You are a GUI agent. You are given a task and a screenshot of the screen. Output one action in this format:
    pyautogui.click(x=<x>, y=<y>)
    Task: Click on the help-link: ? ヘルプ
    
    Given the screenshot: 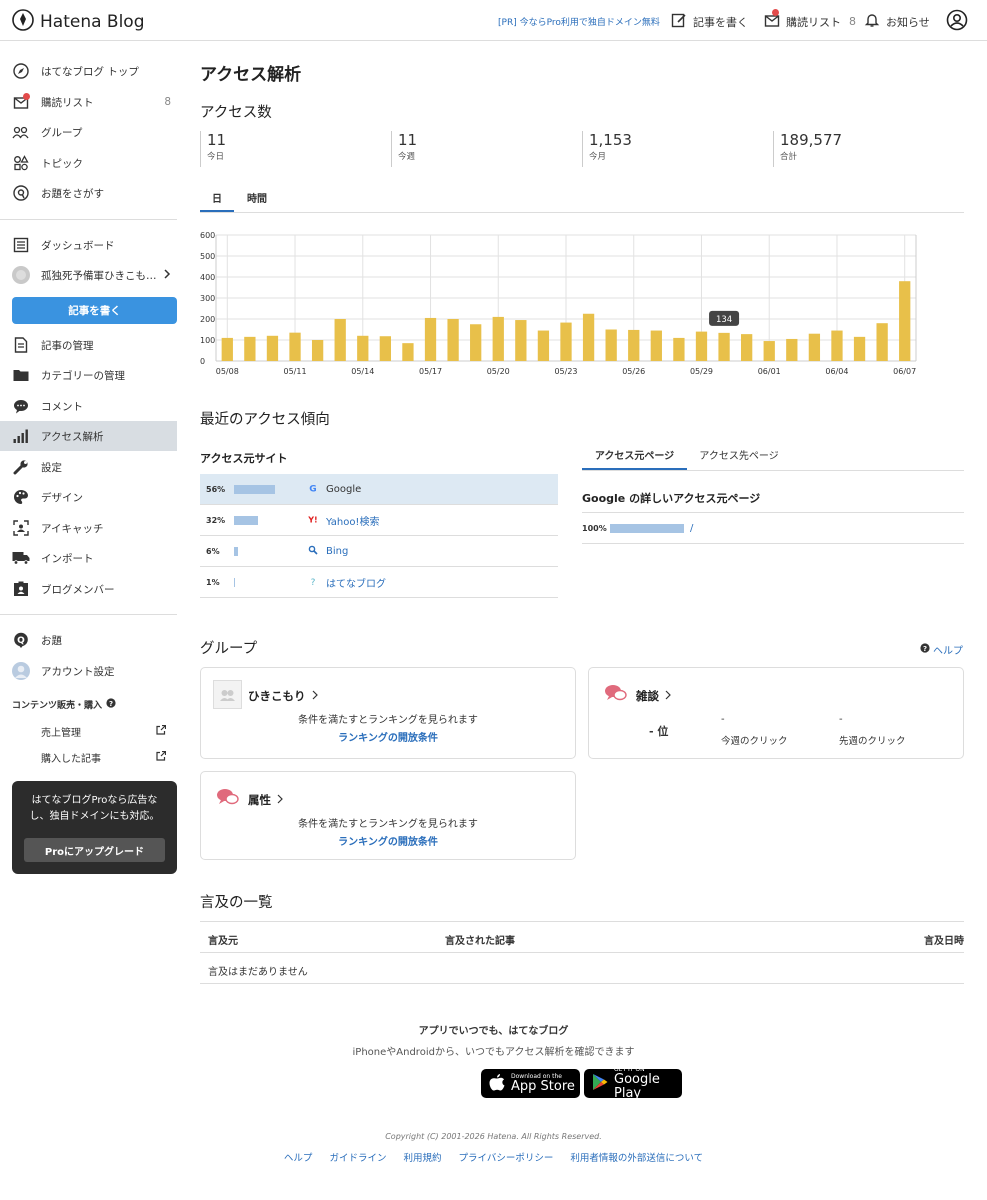 What is the action you would take?
    pyautogui.click(x=941, y=649)
    